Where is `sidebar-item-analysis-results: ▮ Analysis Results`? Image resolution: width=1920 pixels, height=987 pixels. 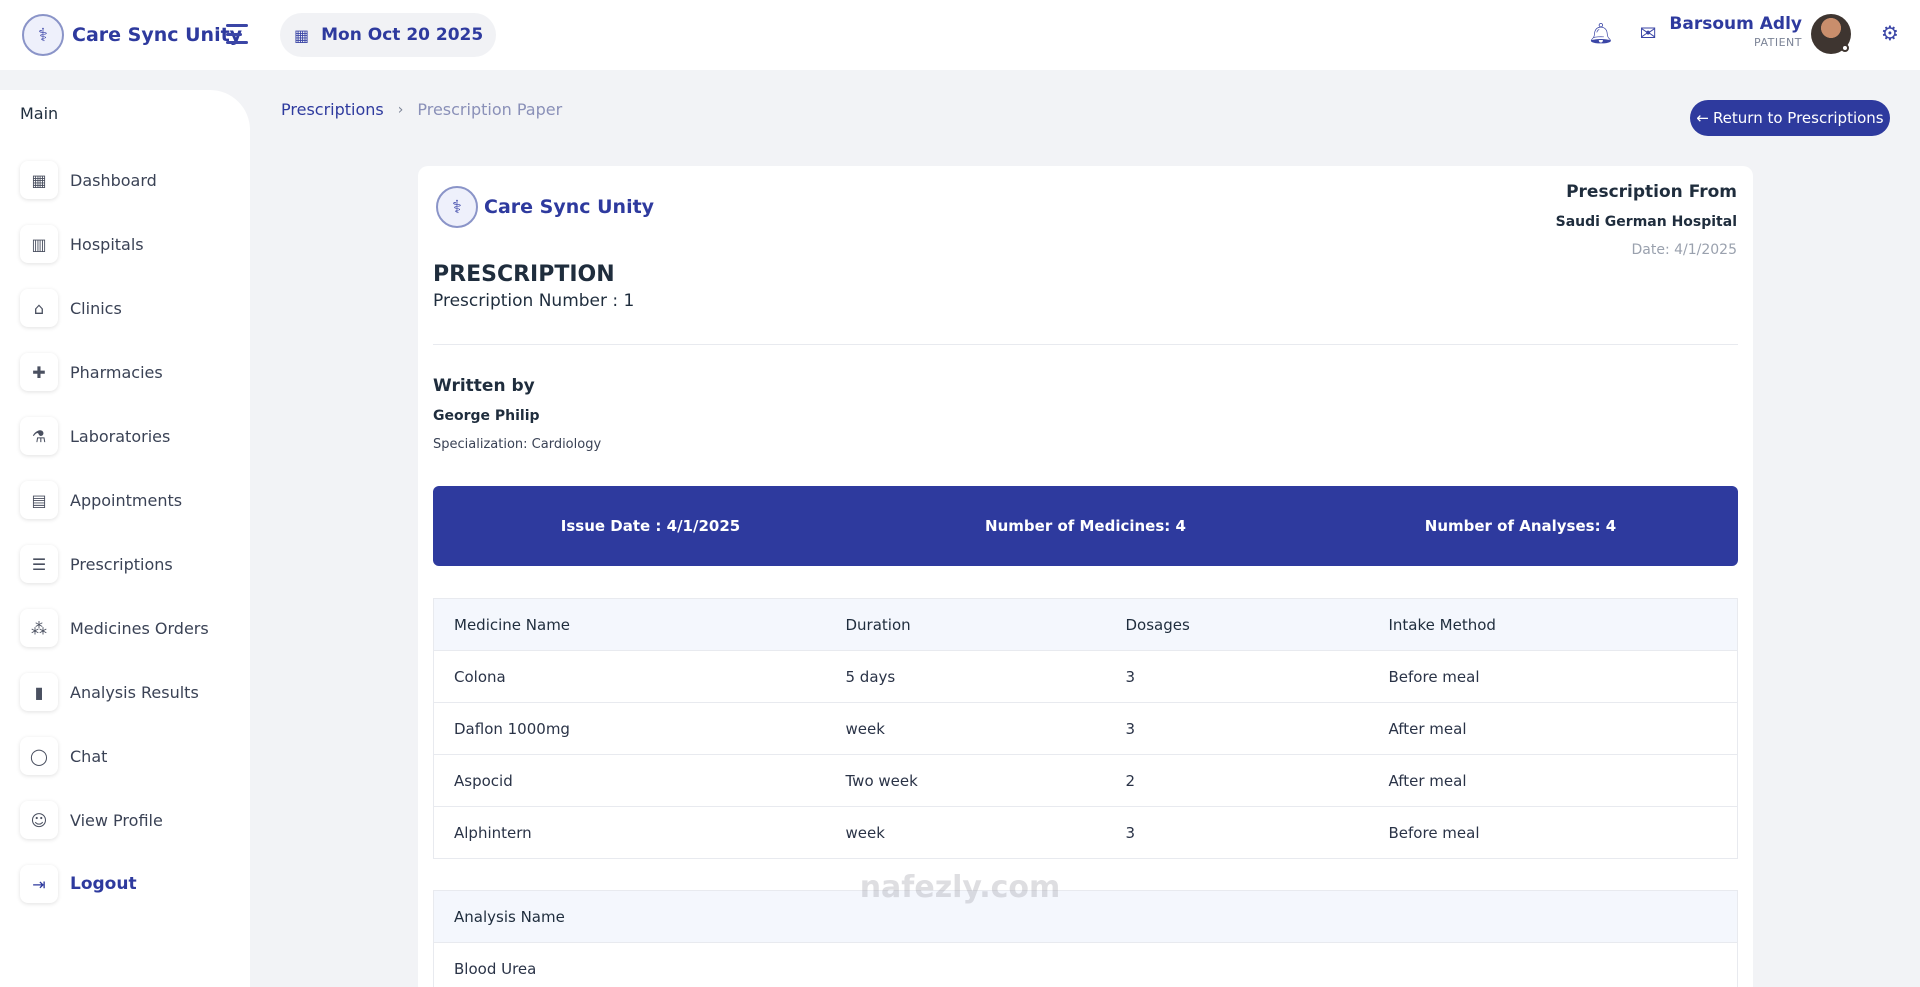 sidebar-item-analysis-results: ▮ Analysis Results is located at coordinates (114, 692).